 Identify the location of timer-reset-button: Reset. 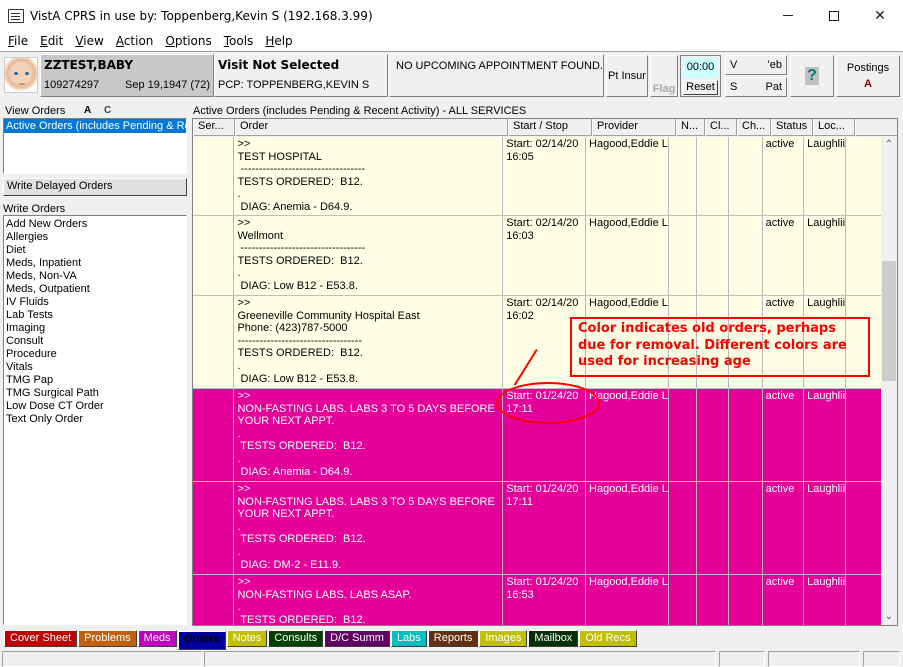
(700, 87).